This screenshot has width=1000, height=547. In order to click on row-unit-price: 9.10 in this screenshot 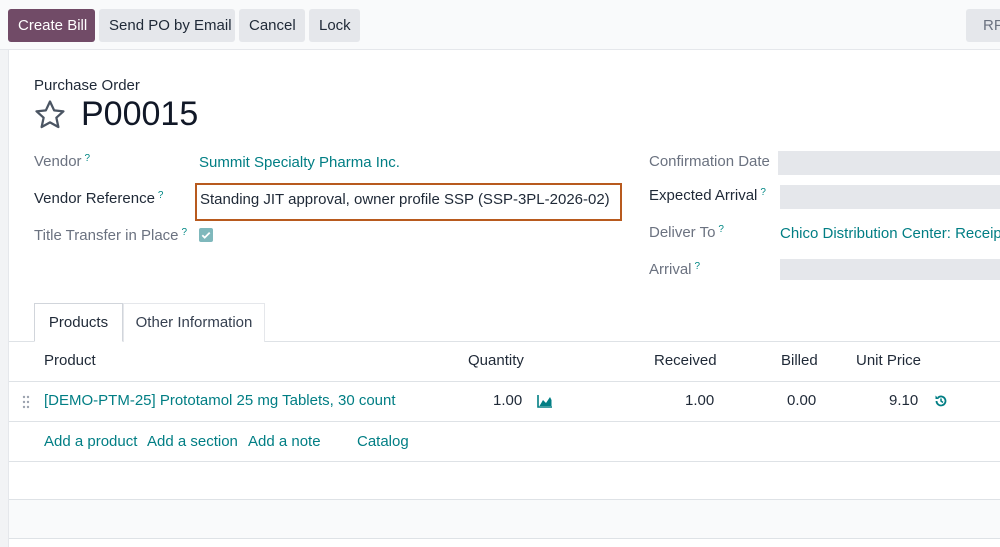, I will do `click(903, 400)`.